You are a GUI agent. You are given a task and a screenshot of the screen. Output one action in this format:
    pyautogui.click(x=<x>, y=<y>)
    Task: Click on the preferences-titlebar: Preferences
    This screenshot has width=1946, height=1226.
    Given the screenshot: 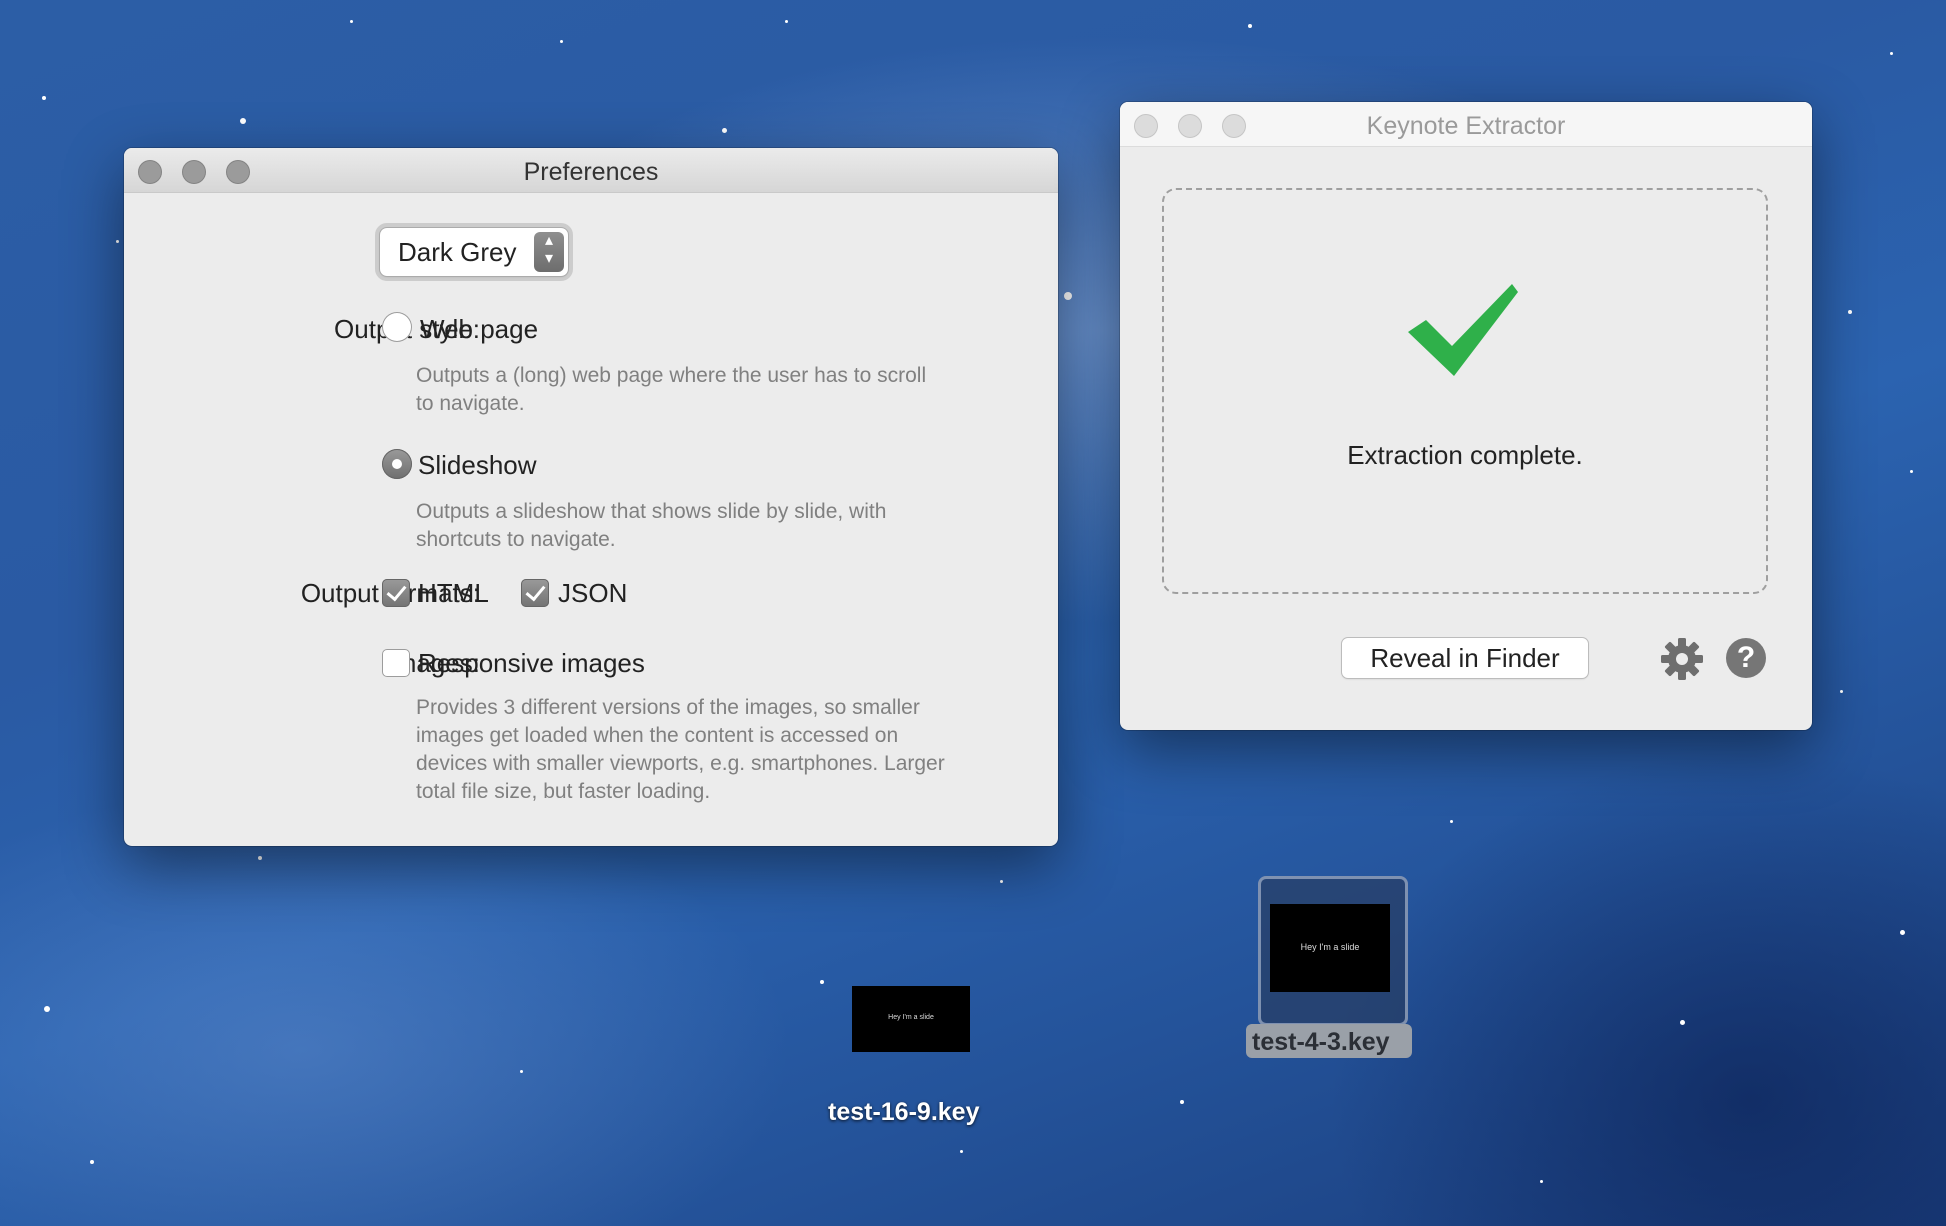 What is the action you would take?
    pyautogui.click(x=591, y=170)
    